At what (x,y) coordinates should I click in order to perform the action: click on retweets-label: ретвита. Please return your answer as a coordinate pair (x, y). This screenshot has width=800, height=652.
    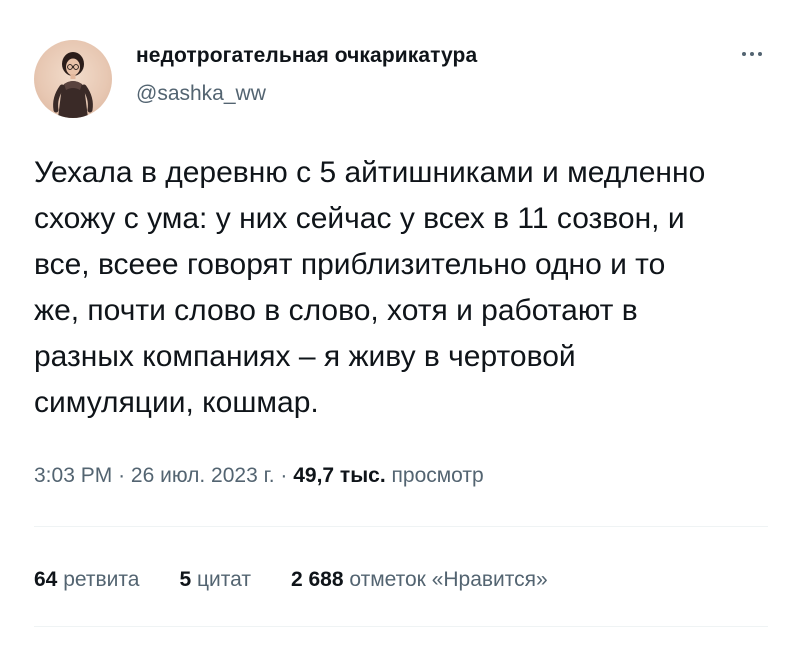
    Looking at the image, I should click on (101, 579).